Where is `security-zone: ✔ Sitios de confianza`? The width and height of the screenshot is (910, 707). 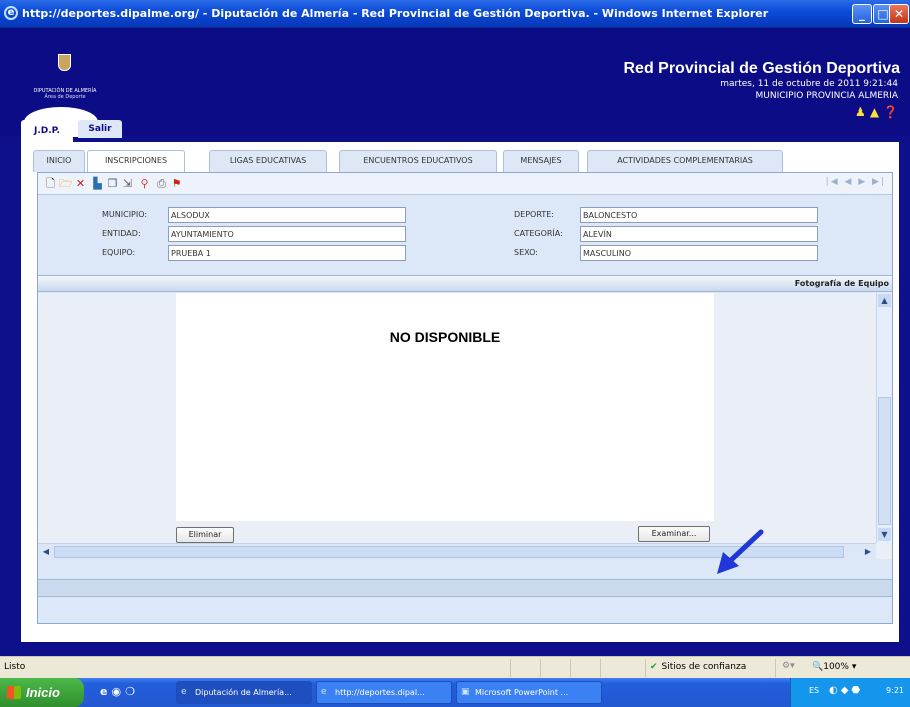 security-zone: ✔ Sitios de confianza is located at coordinates (698, 667).